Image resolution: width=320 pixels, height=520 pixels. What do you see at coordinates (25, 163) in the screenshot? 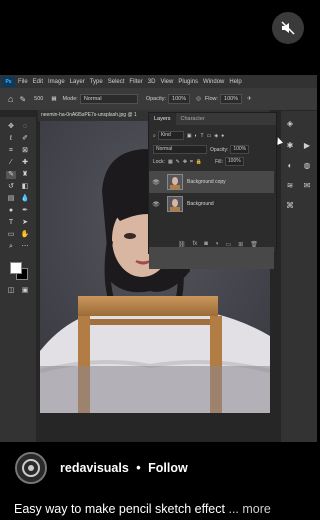
I see `heal-tool-icon: ✚` at bounding box center [25, 163].